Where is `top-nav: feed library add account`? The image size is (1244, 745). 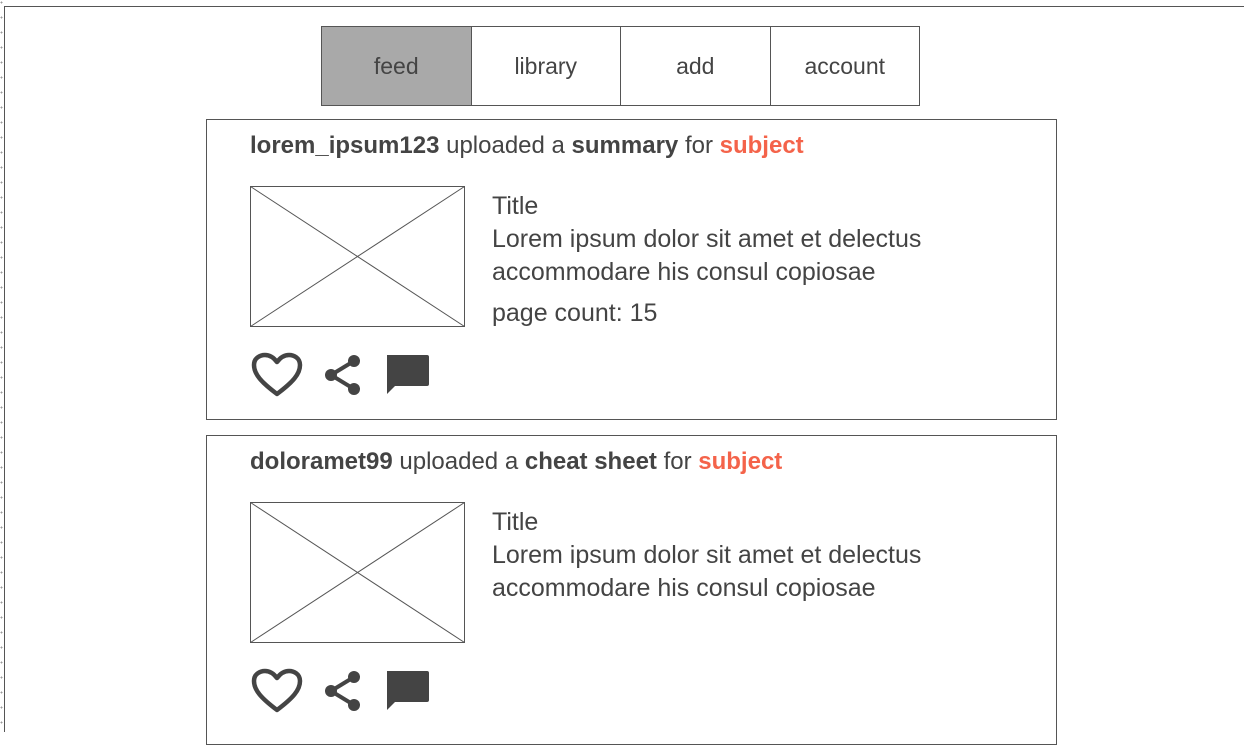 top-nav: feed library add account is located at coordinates (620, 66).